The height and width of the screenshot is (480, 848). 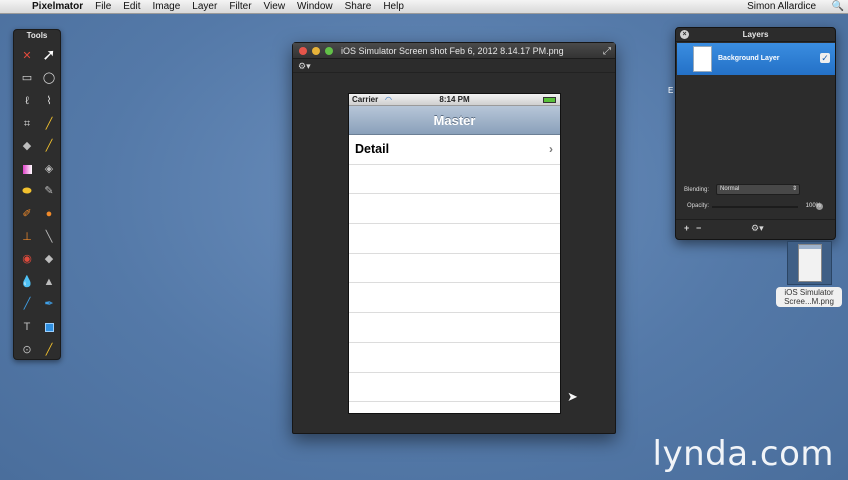 I want to click on sharpen-tool-icon: ▲, so click(x=49, y=282).